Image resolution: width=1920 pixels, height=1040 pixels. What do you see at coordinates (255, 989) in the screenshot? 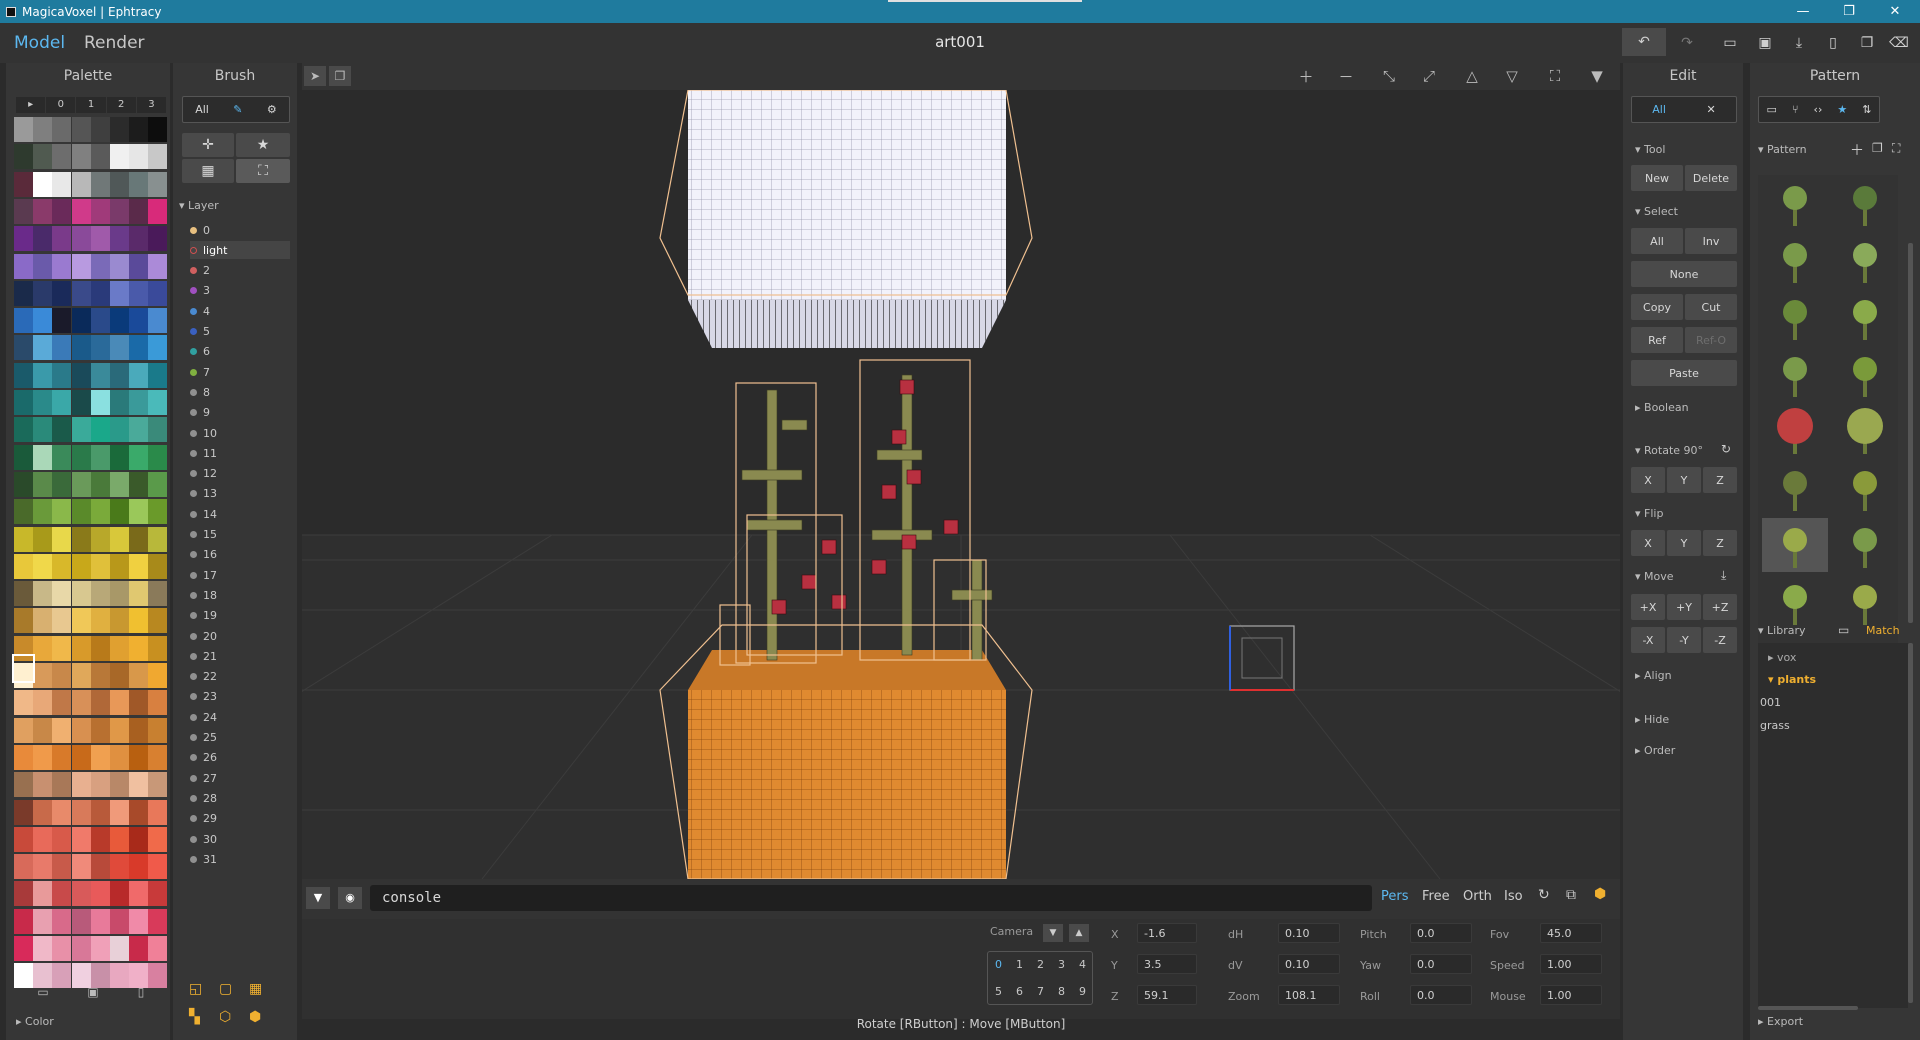
I see `brush-icon-3: ▦` at bounding box center [255, 989].